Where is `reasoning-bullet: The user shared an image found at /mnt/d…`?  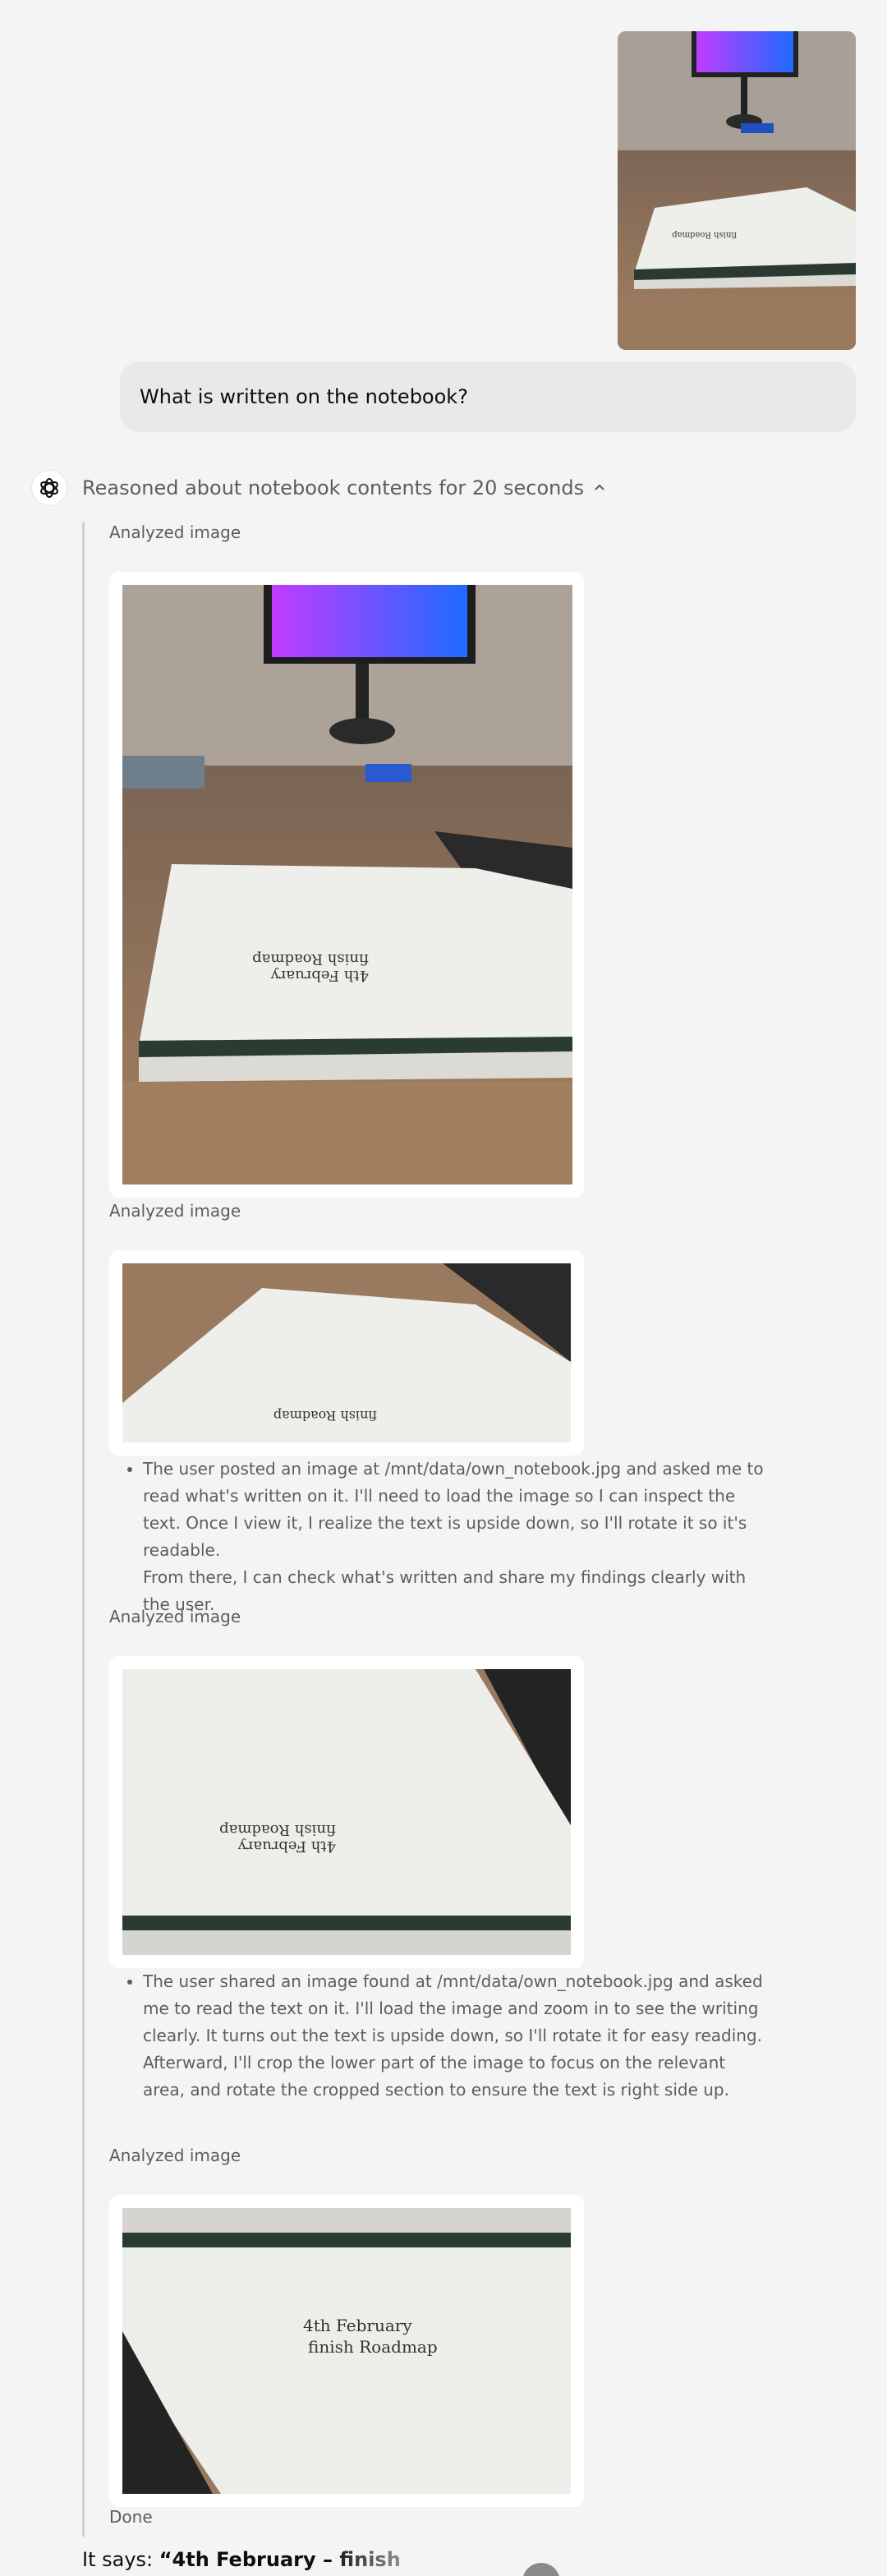
reasoning-bullet: The user shared an image found at /mnt/d… is located at coordinates (454, 2036).